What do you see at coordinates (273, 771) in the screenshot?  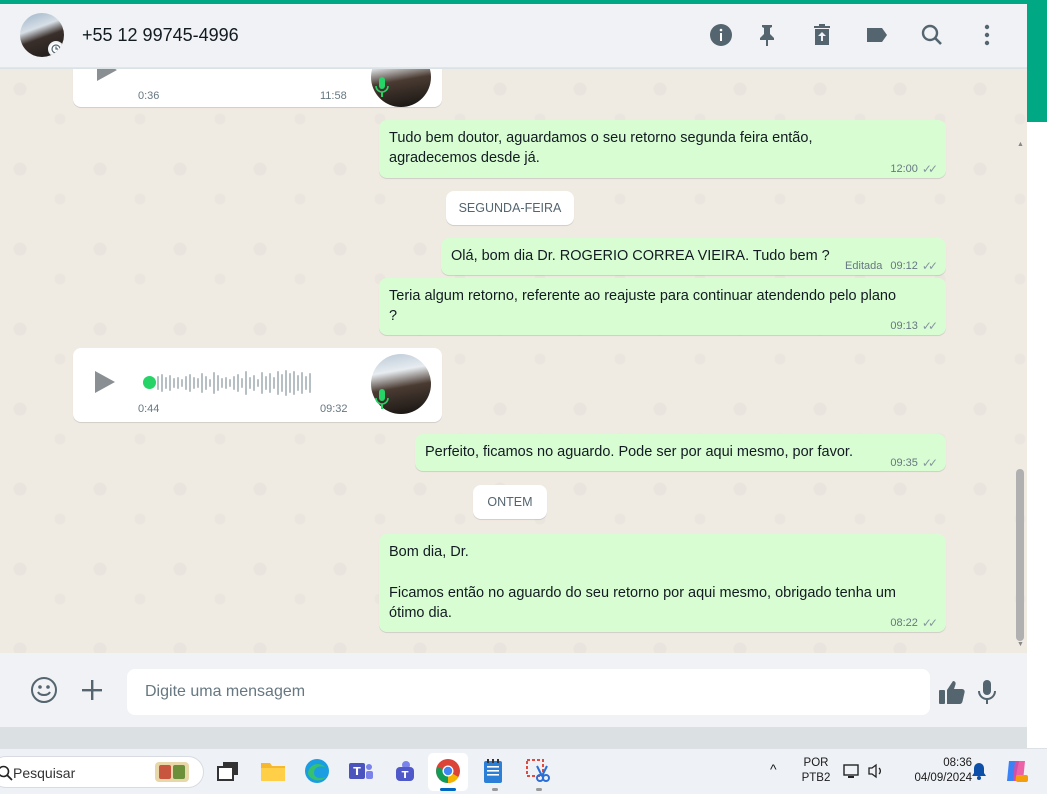 I see `file-explorer-icon` at bounding box center [273, 771].